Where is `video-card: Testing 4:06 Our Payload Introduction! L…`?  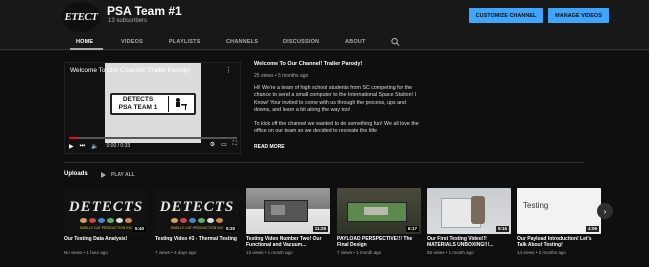 video-card: Testing 4:06 Our Payload Introduction! L… is located at coordinates (559, 221).